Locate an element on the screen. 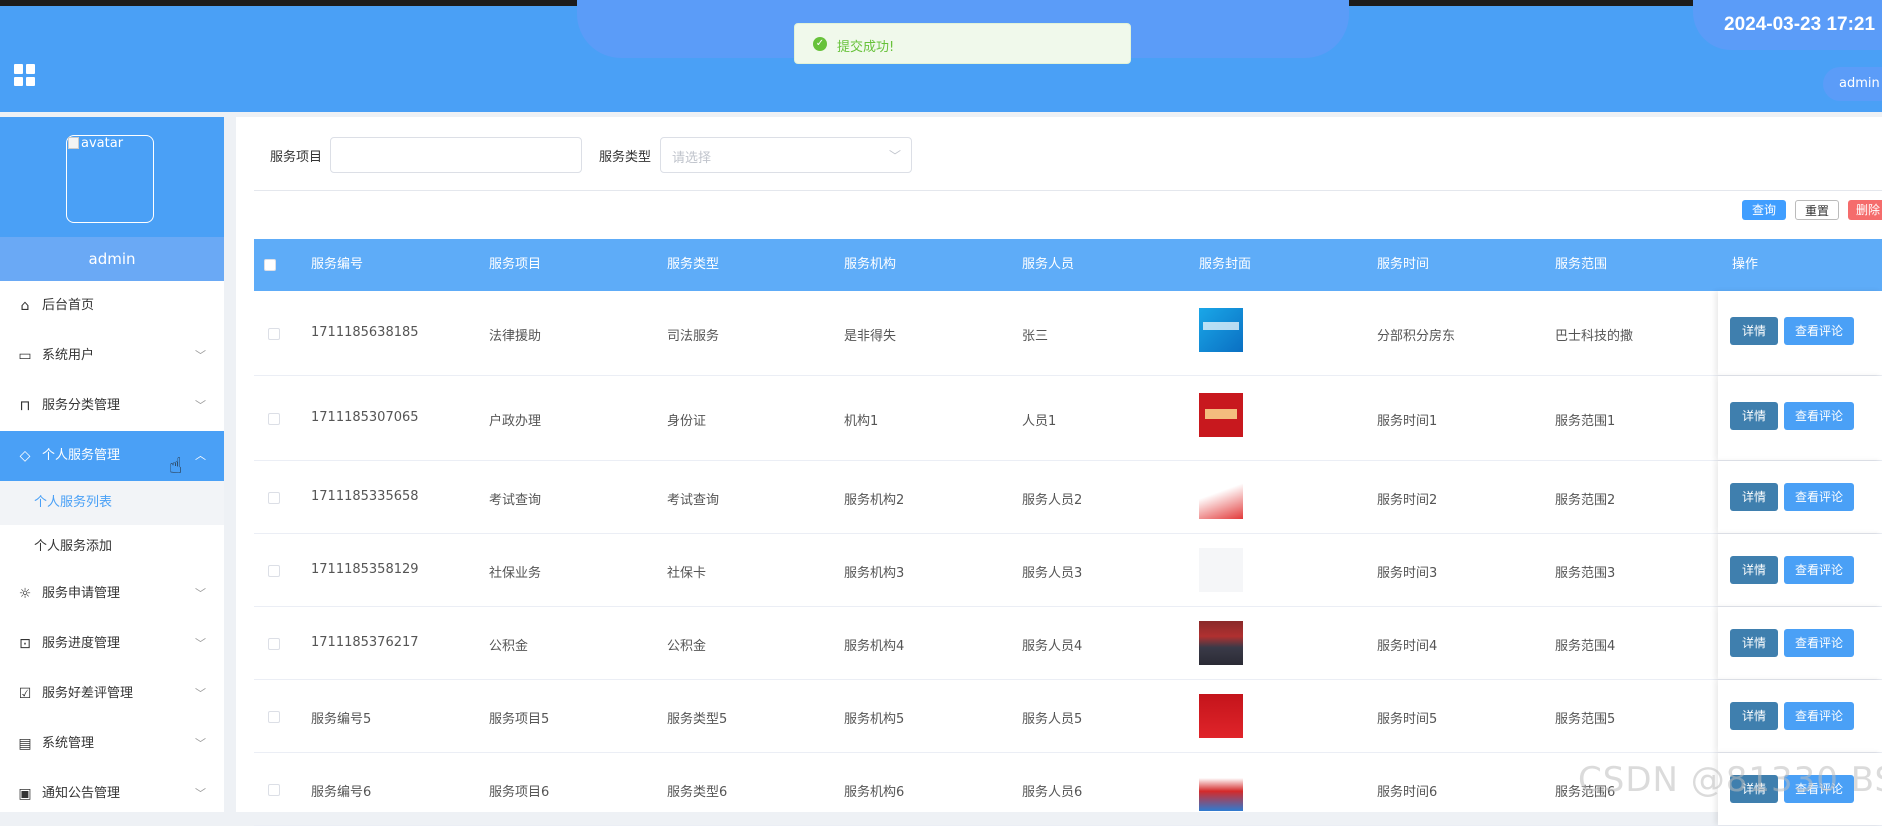 The height and width of the screenshot is (826, 1882). reset-button: 重置 is located at coordinates (1817, 210).